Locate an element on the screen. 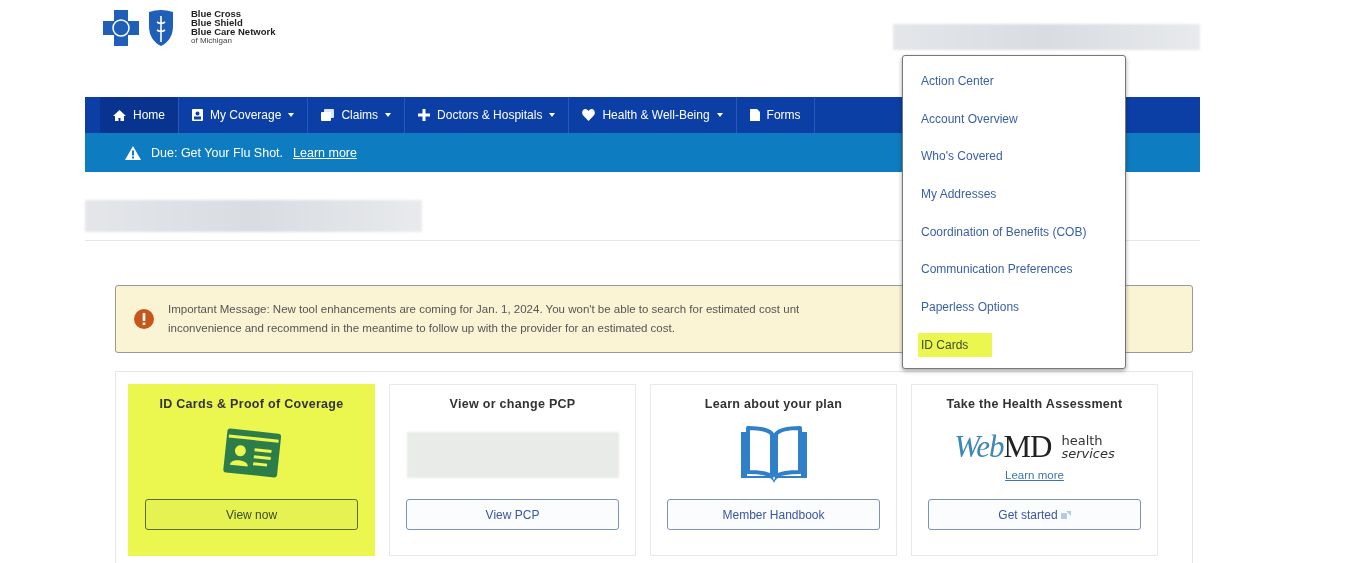  menu-item: Action Center is located at coordinates (1014, 81).